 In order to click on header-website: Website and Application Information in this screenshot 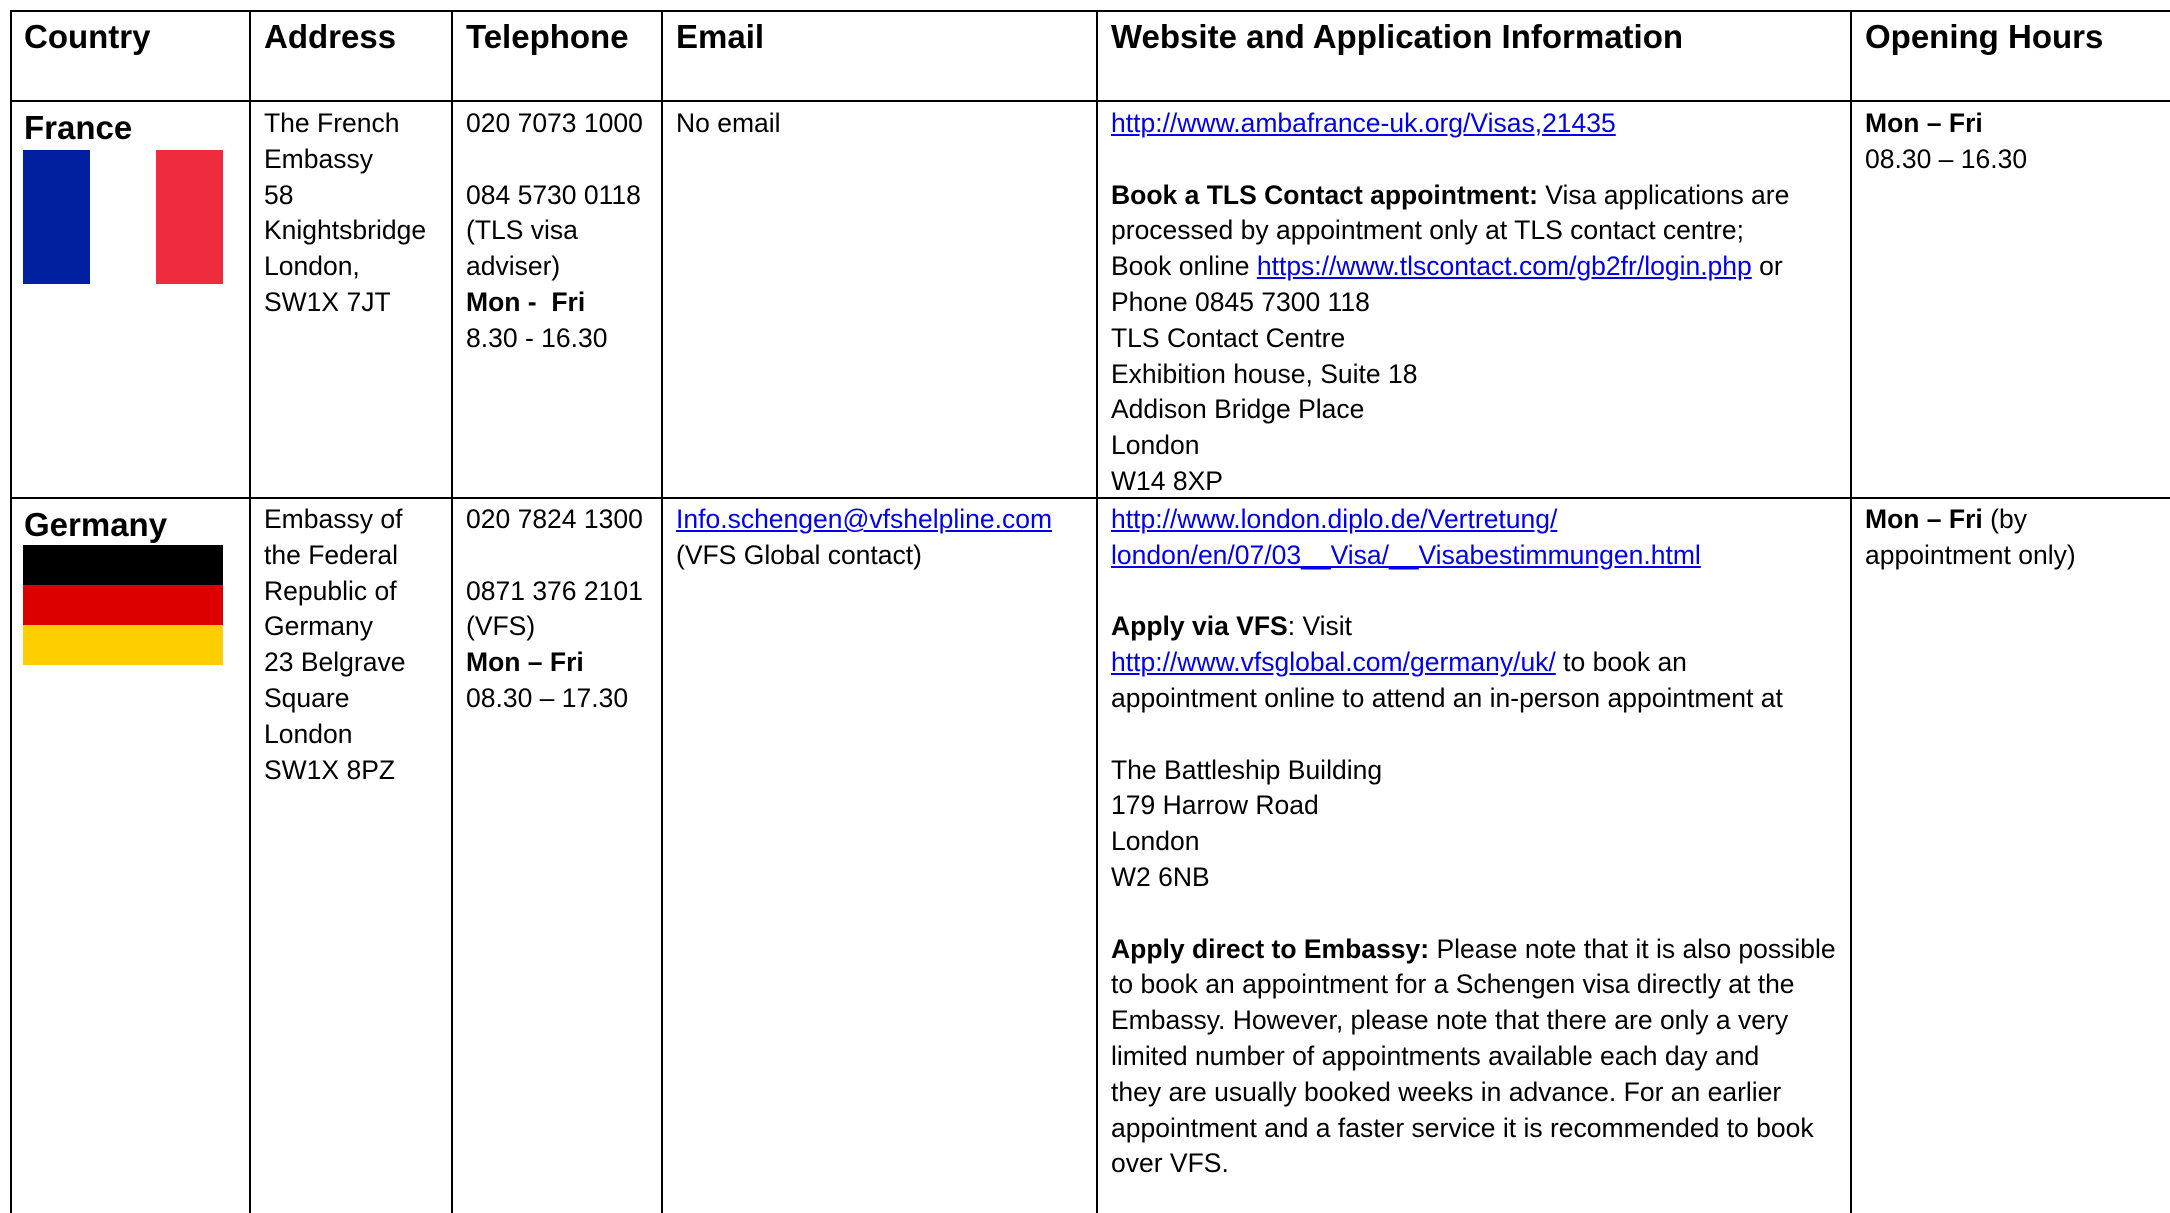, I will do `click(1397, 36)`.